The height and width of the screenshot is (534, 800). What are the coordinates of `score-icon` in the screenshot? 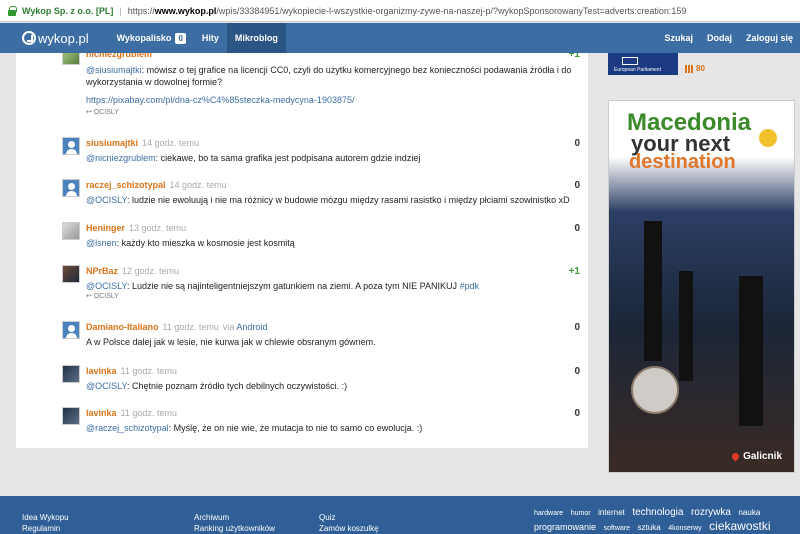 It's located at (689, 68).